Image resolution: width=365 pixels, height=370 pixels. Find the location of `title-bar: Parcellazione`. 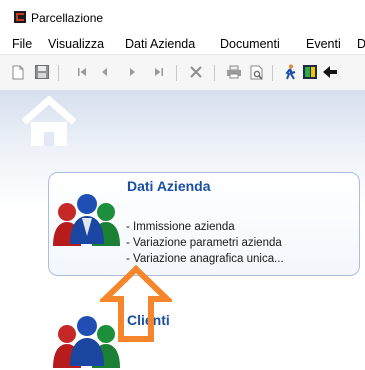

title-bar: Parcellazione is located at coordinates (182, 16).